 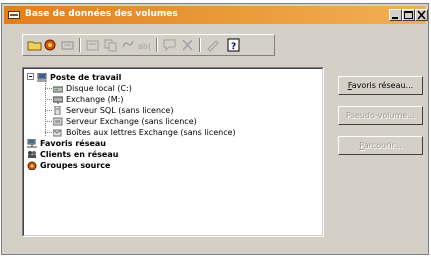 I want to click on copy-icon, so click(x=111, y=45).